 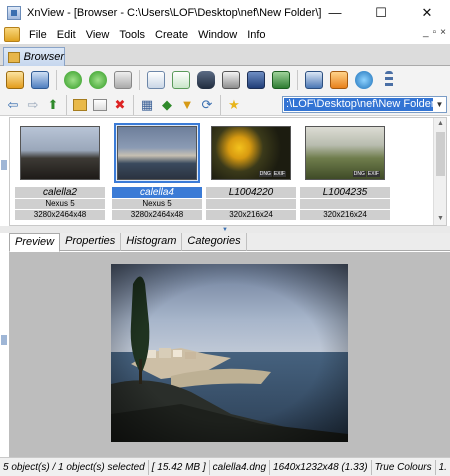 I want to click on minimize-button: —, so click(x=335, y=12).